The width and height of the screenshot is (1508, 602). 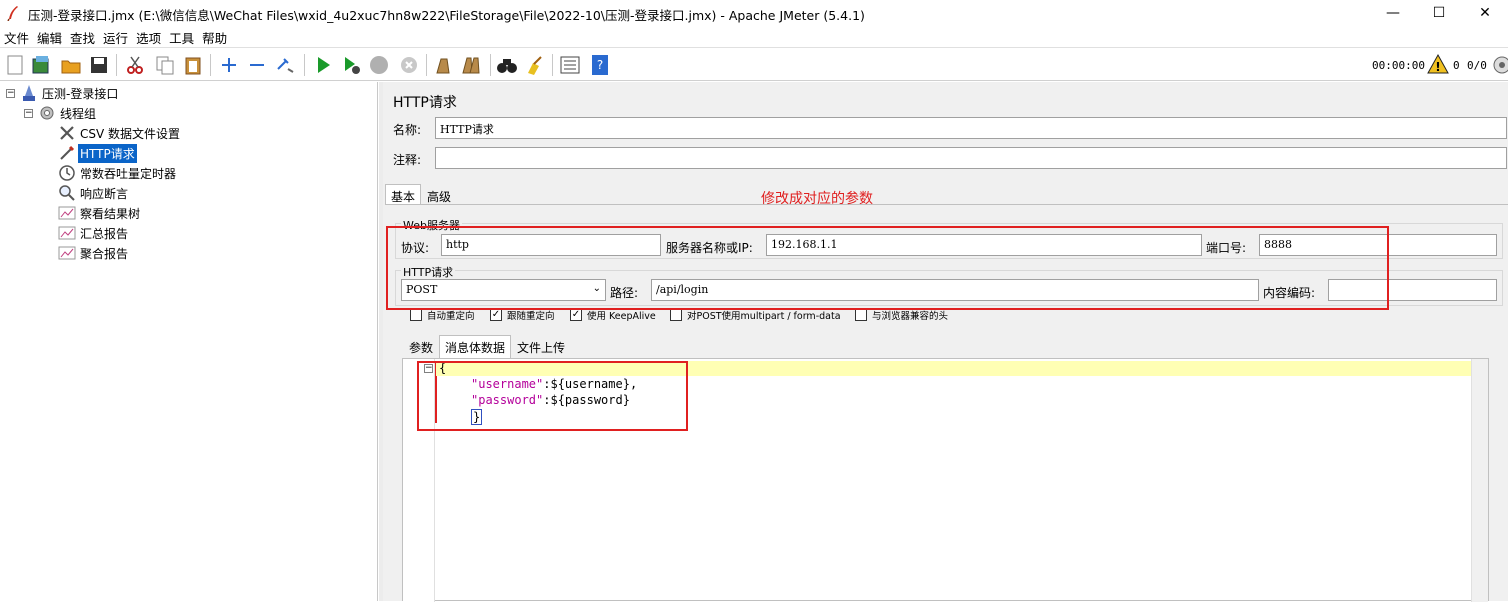 I want to click on tree-label: 响应断言, so click(x=104, y=193).